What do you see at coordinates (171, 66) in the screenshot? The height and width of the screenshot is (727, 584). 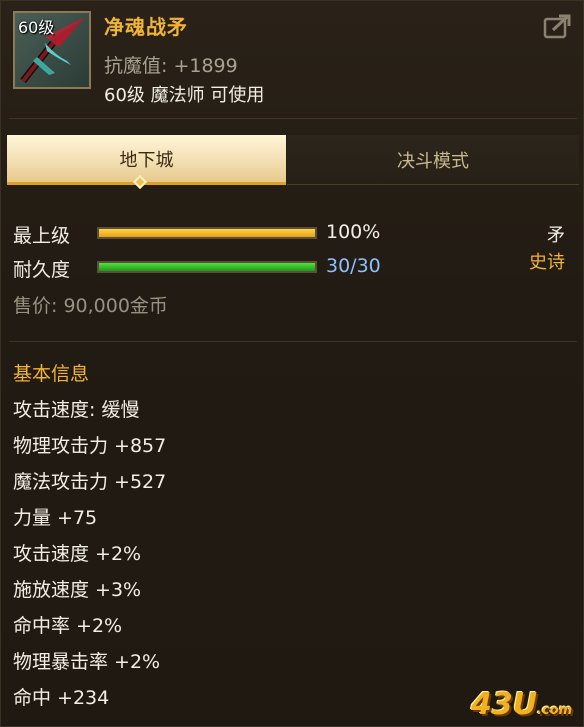 I see `item-magic-resist: 抗魔值: +1899` at bounding box center [171, 66].